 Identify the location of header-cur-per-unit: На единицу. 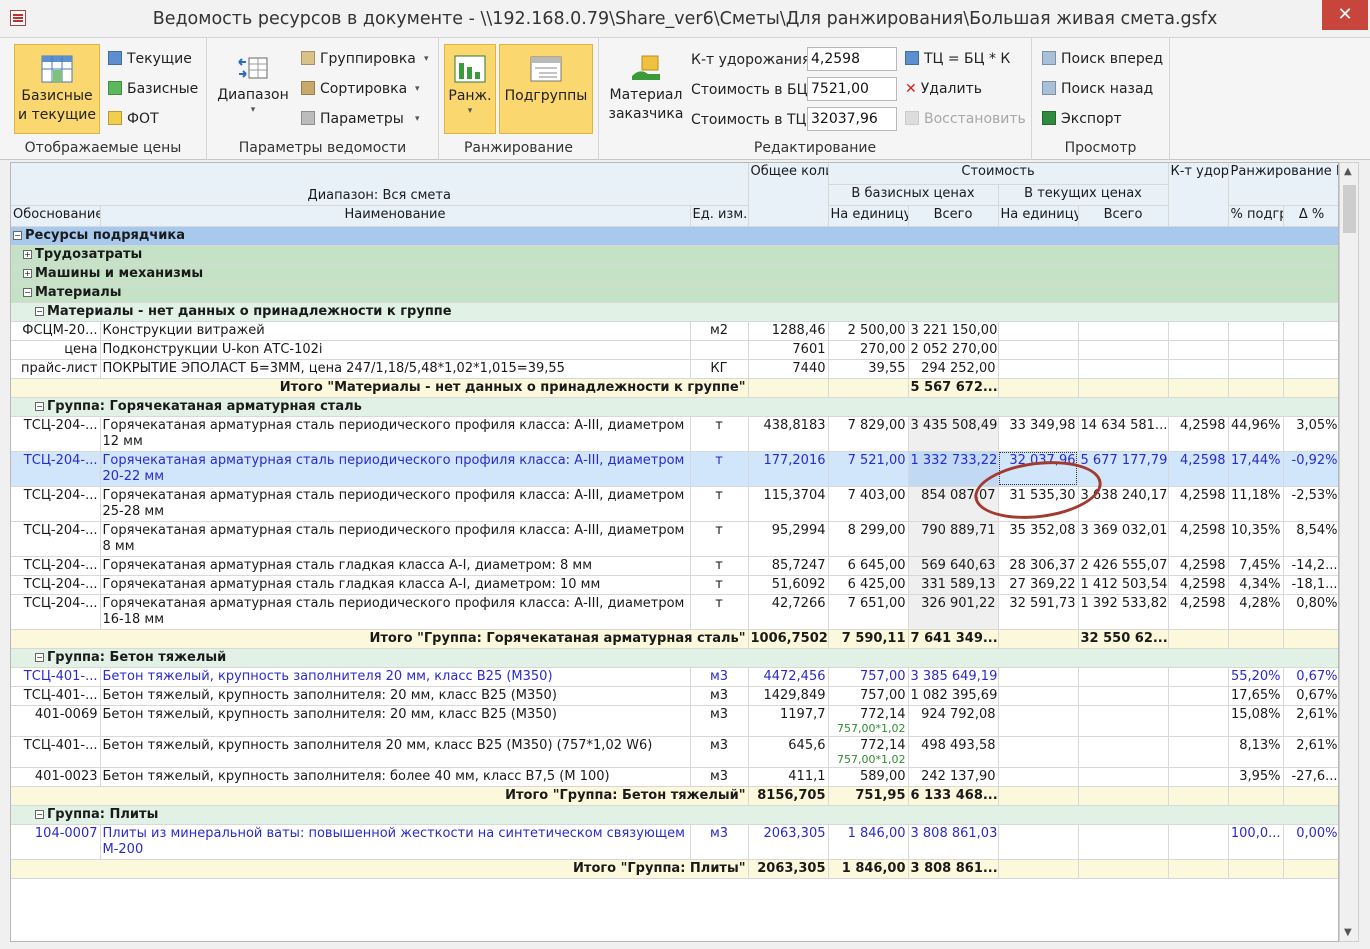
(1038, 216).